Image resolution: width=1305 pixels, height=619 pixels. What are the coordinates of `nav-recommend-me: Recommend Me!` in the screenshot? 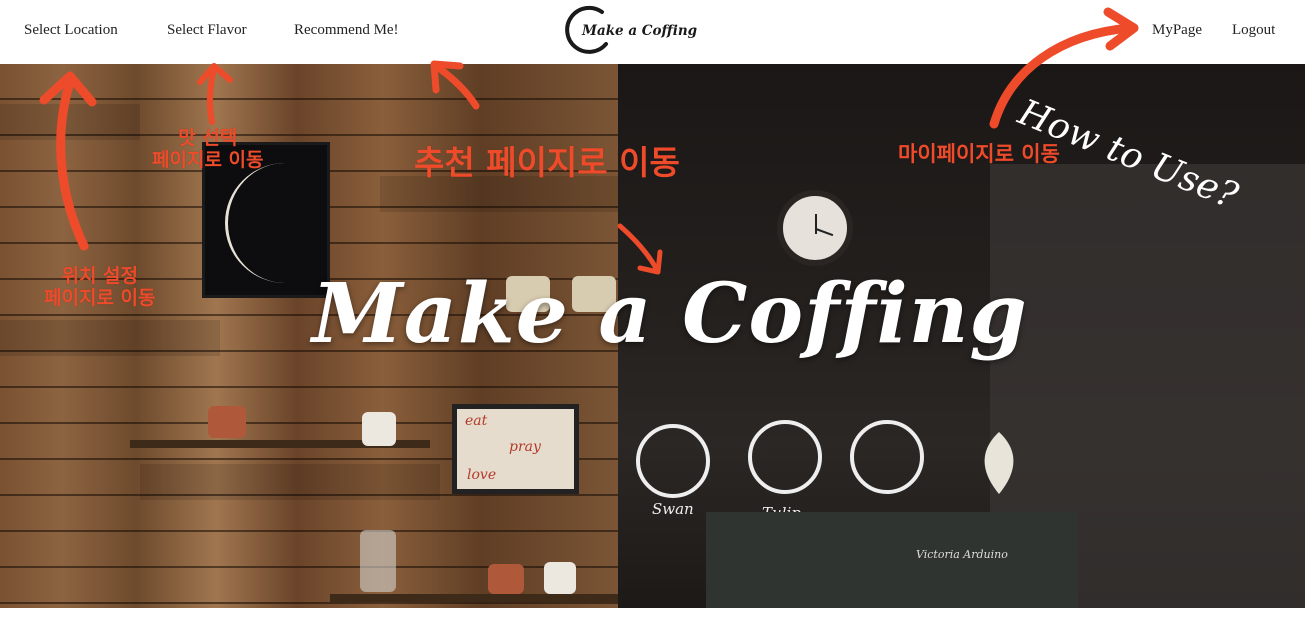 It's located at (346, 30).